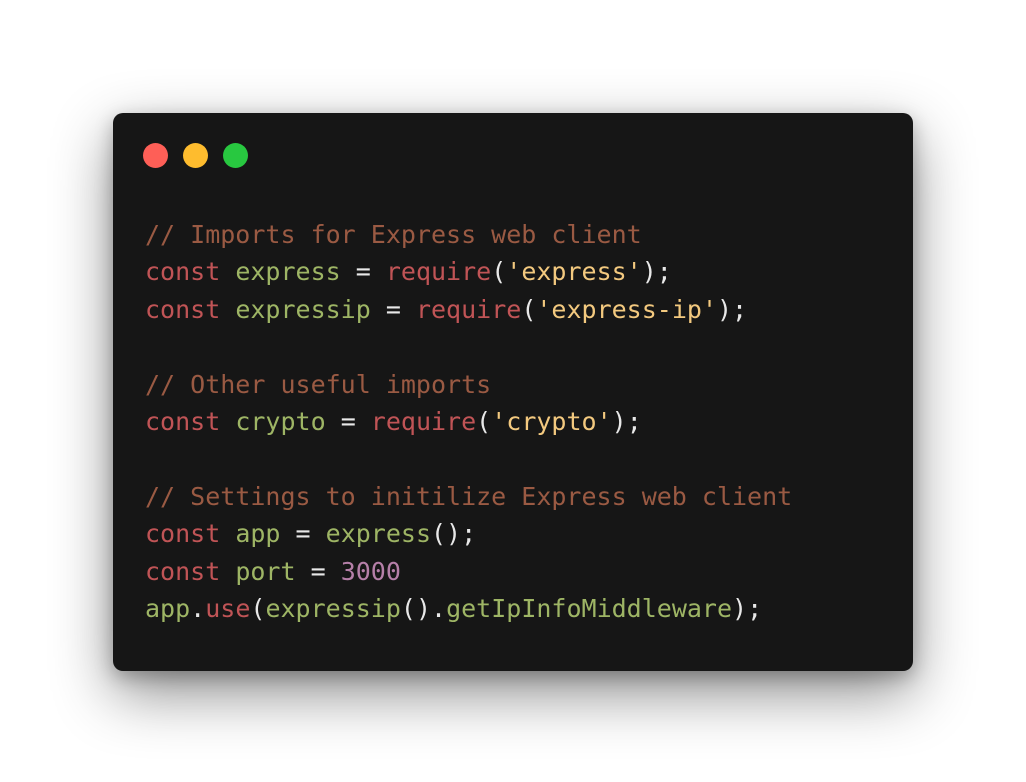 Image resolution: width=1026 pixels, height=782 pixels. What do you see at coordinates (370, 571) in the screenshot?
I see `code-token-number: 3000` at bounding box center [370, 571].